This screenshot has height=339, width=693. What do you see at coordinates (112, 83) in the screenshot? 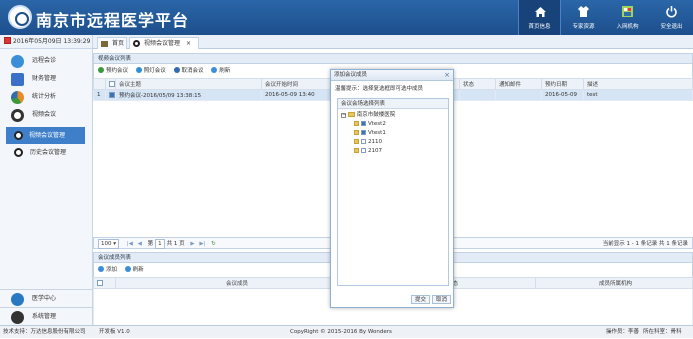
I see `select-all-checkbox` at bounding box center [112, 83].